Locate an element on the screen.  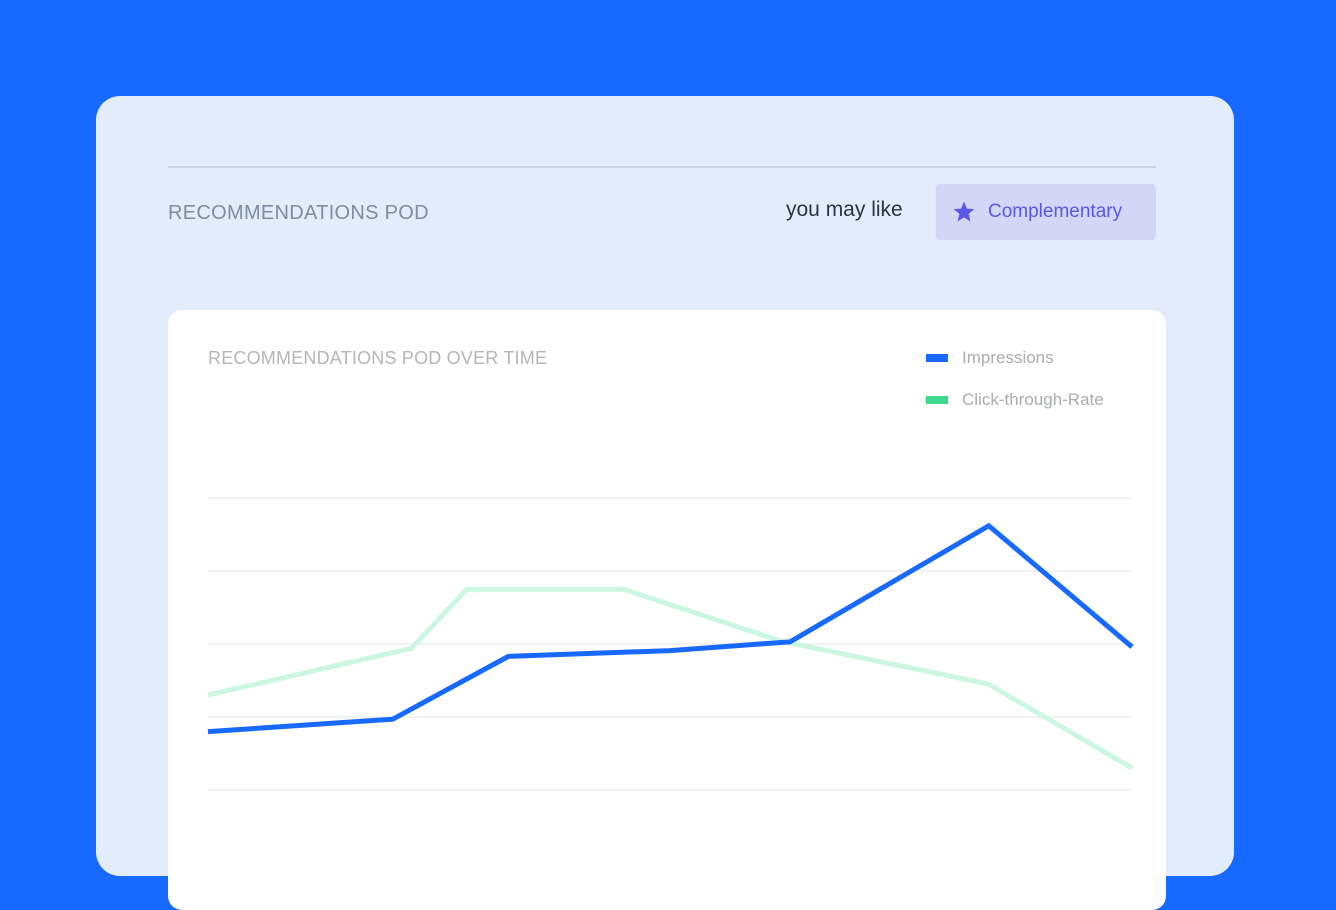
chip-label: Complementary is located at coordinates (1055, 211).